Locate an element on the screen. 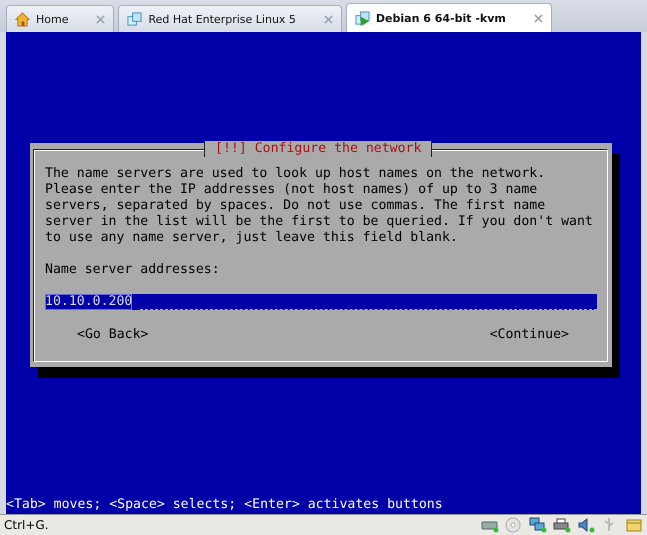  house-icon is located at coordinates (22, 19).